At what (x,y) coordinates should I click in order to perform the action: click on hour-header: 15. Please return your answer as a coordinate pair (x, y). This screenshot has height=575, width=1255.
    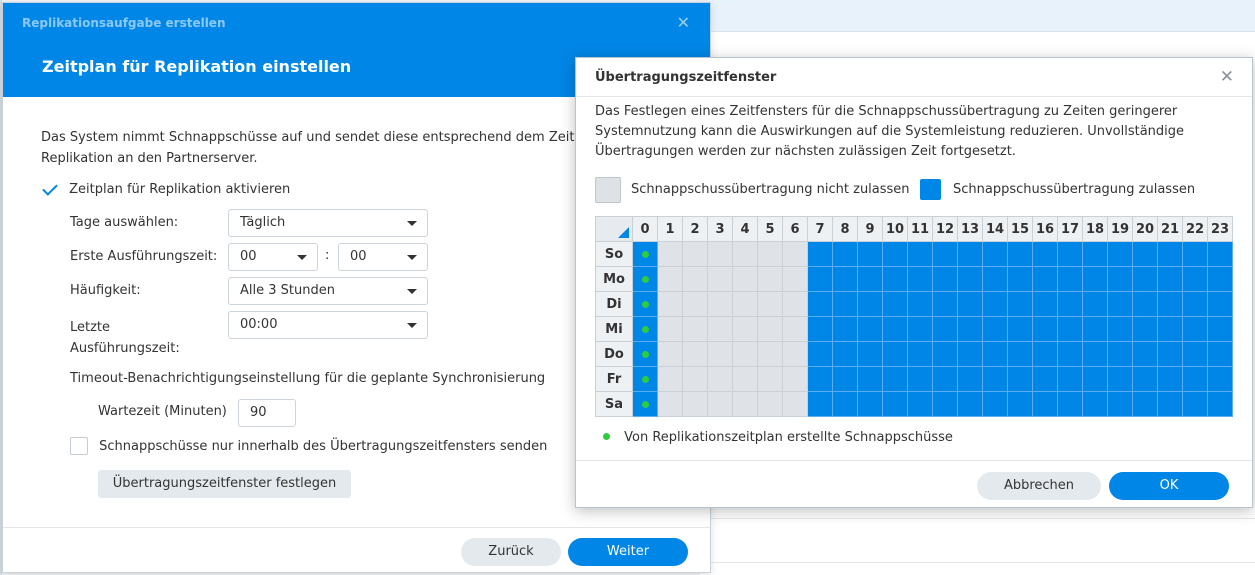
    Looking at the image, I should click on (1020, 229).